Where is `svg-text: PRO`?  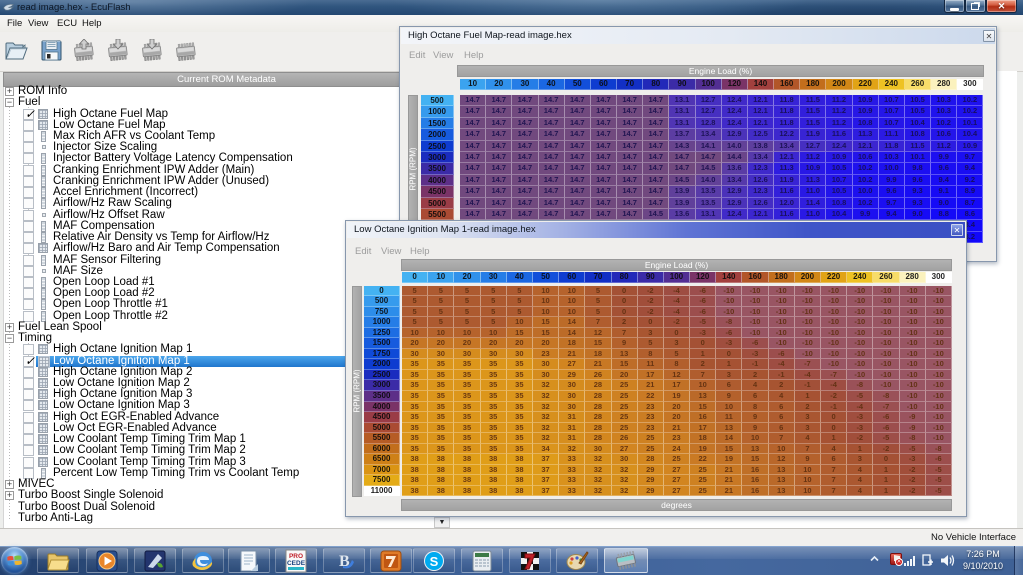 svg-text: PRO is located at coordinates (296, 556).